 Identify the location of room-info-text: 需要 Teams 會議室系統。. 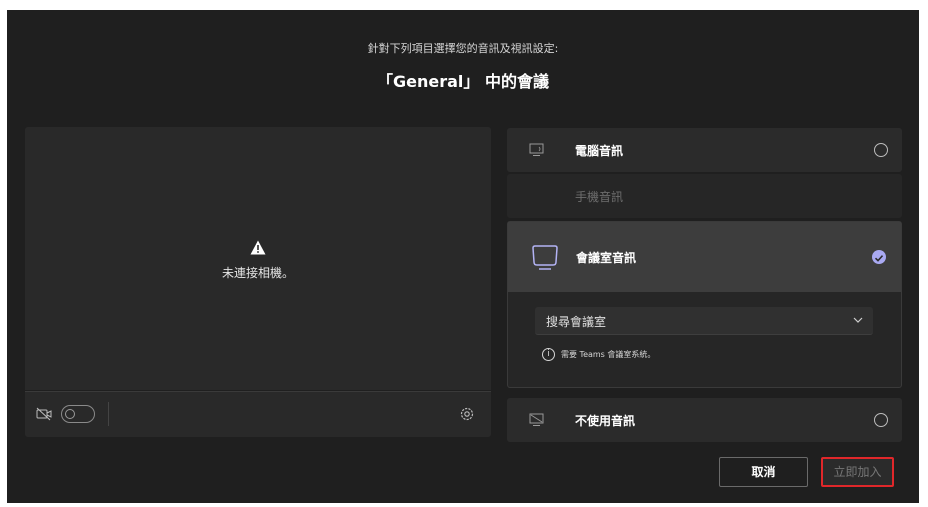
(608, 354).